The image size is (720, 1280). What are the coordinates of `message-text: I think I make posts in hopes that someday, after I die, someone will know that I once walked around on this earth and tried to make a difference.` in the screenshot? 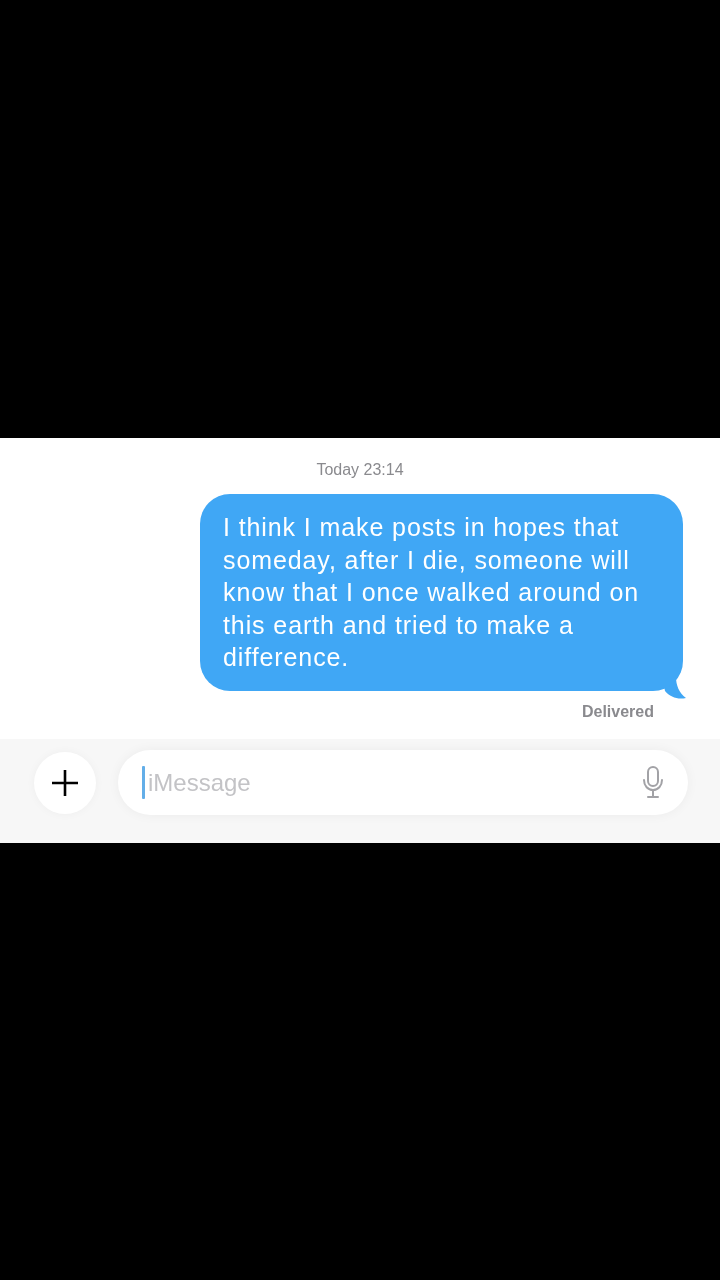 It's located at (432, 592).